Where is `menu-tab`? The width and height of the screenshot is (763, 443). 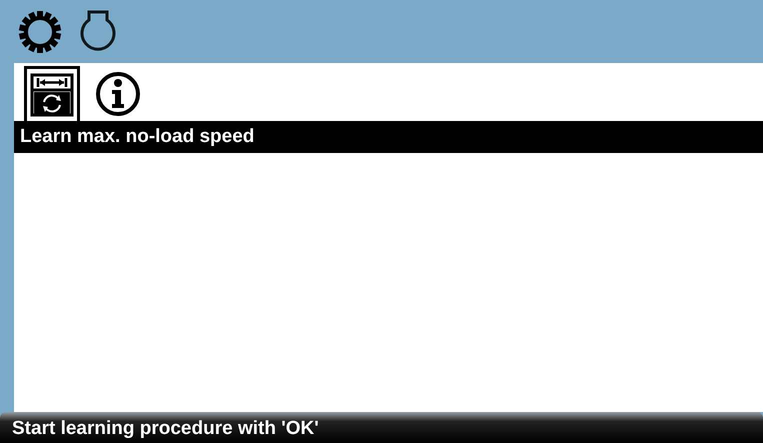
menu-tab is located at coordinates (40, 32).